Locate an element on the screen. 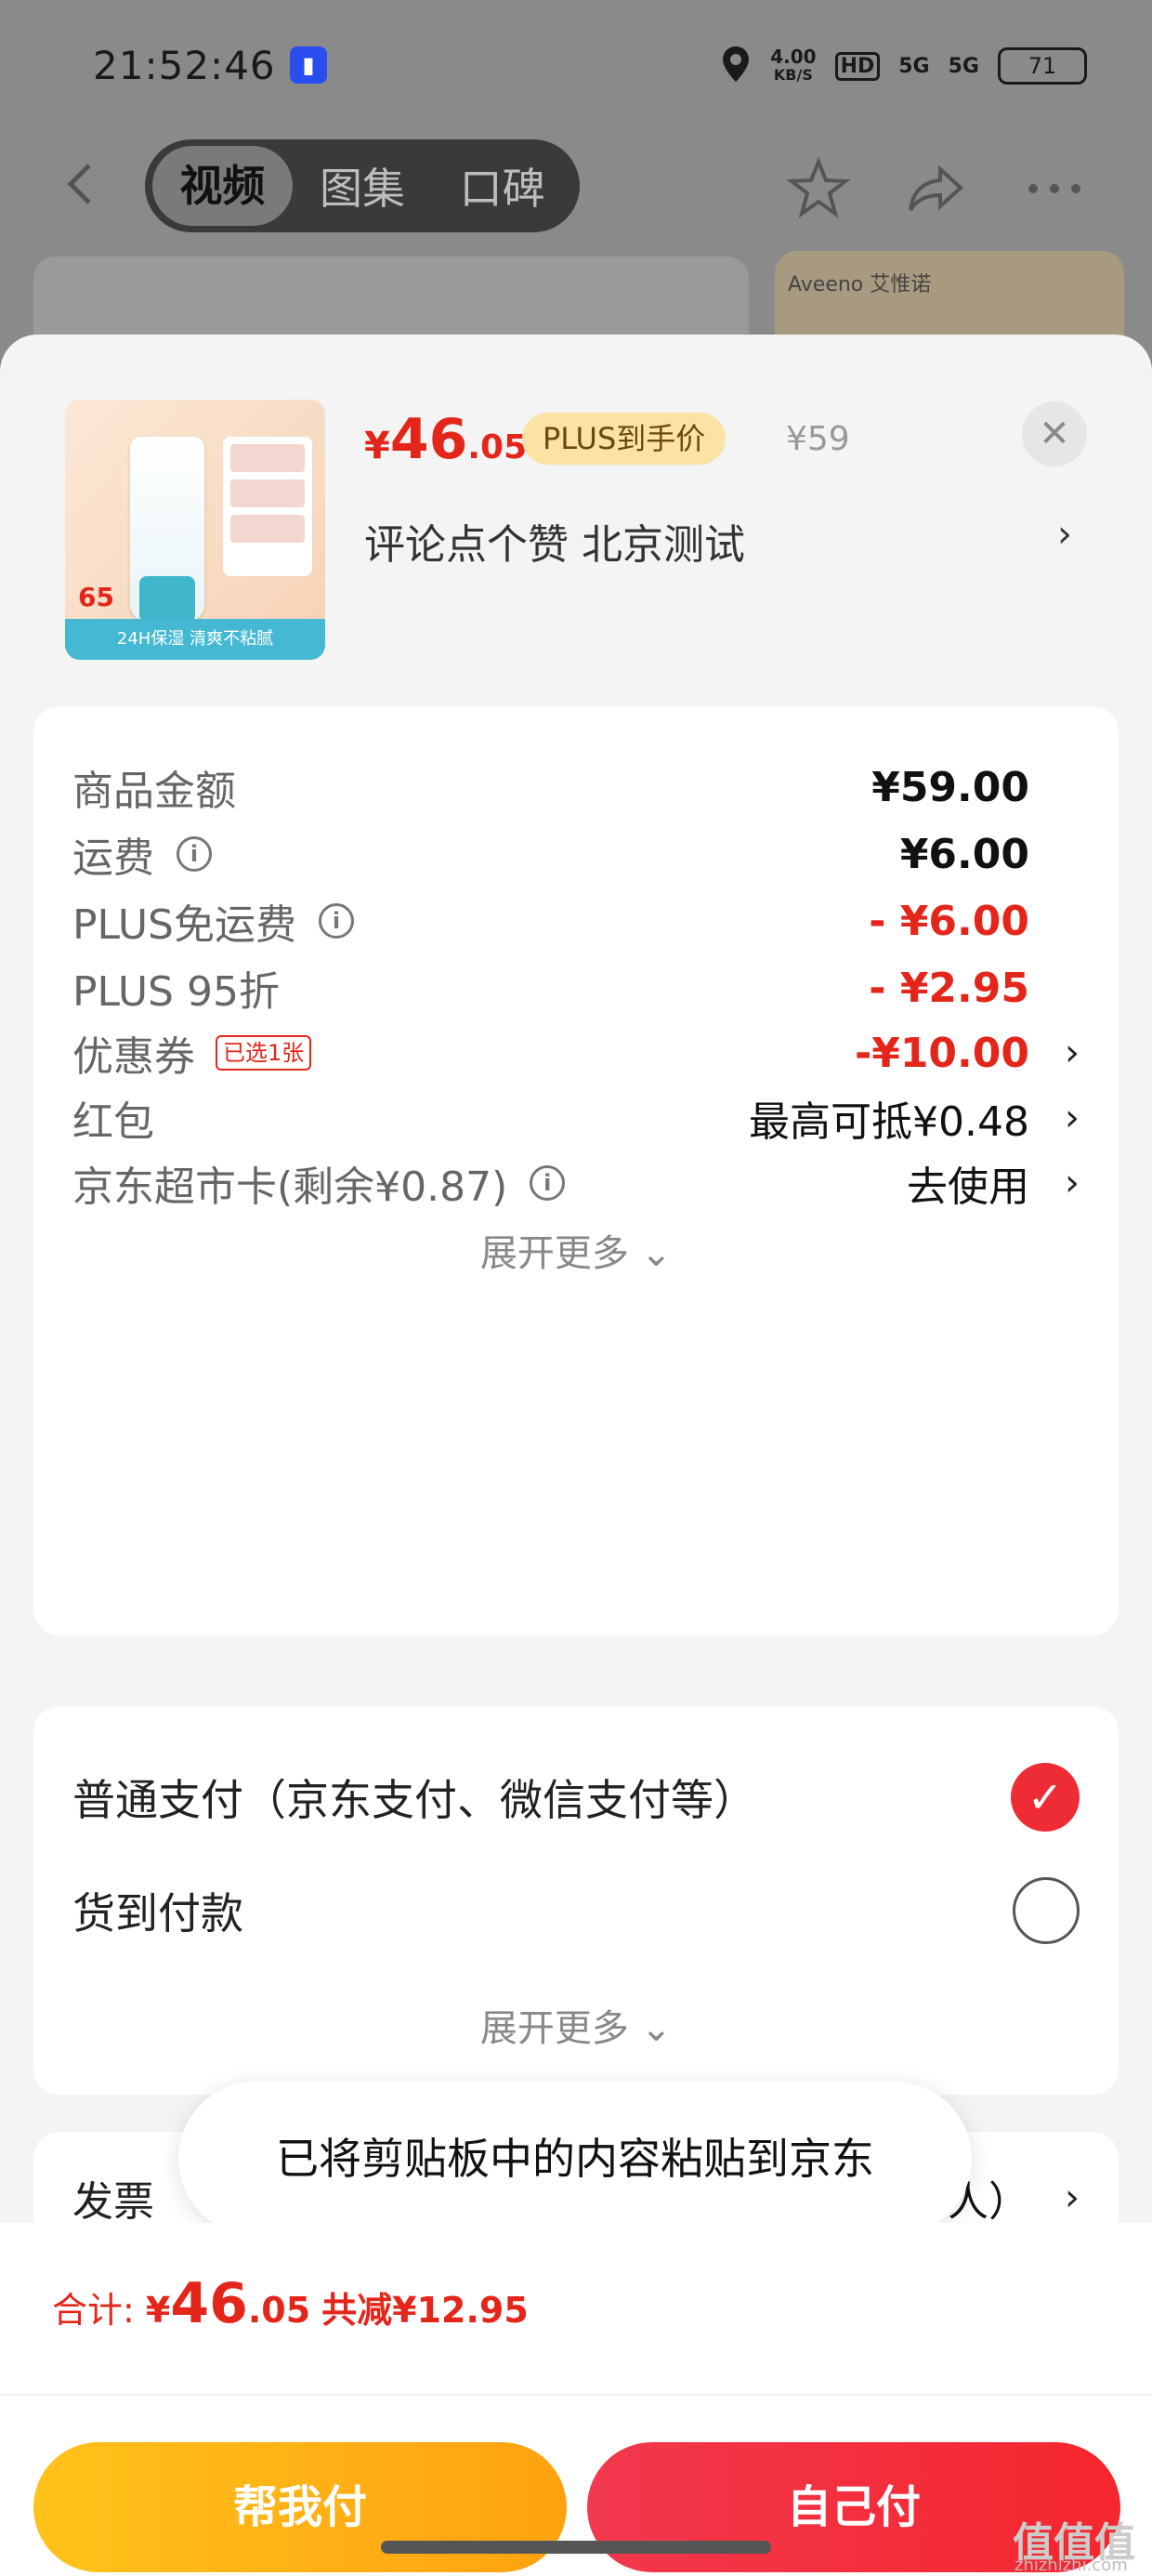 The image size is (1152, 2576). fee-value: 去使用 is located at coordinates (968, 1187).